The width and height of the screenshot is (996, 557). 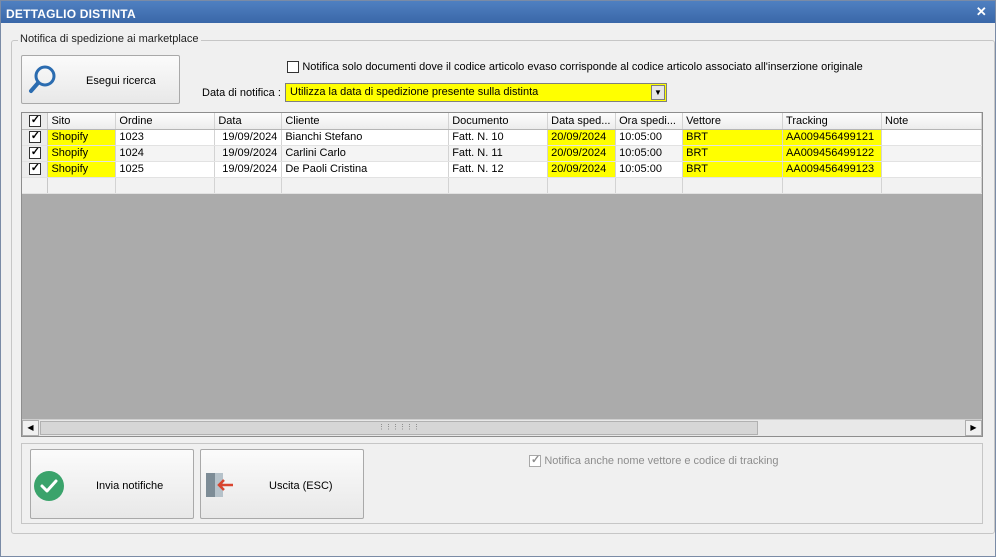 What do you see at coordinates (973, 428) in the screenshot?
I see `scroll-right-icon: ▶` at bounding box center [973, 428].